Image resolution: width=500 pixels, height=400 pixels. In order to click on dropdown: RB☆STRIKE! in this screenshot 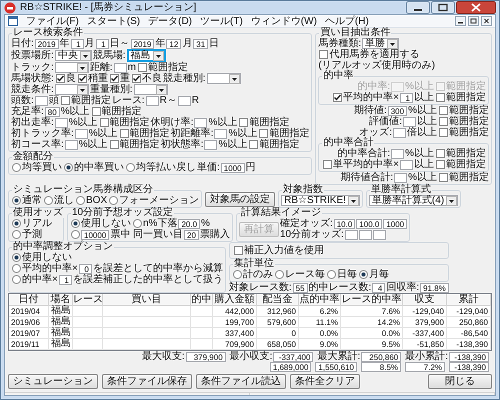, I will do `click(320, 200)`.